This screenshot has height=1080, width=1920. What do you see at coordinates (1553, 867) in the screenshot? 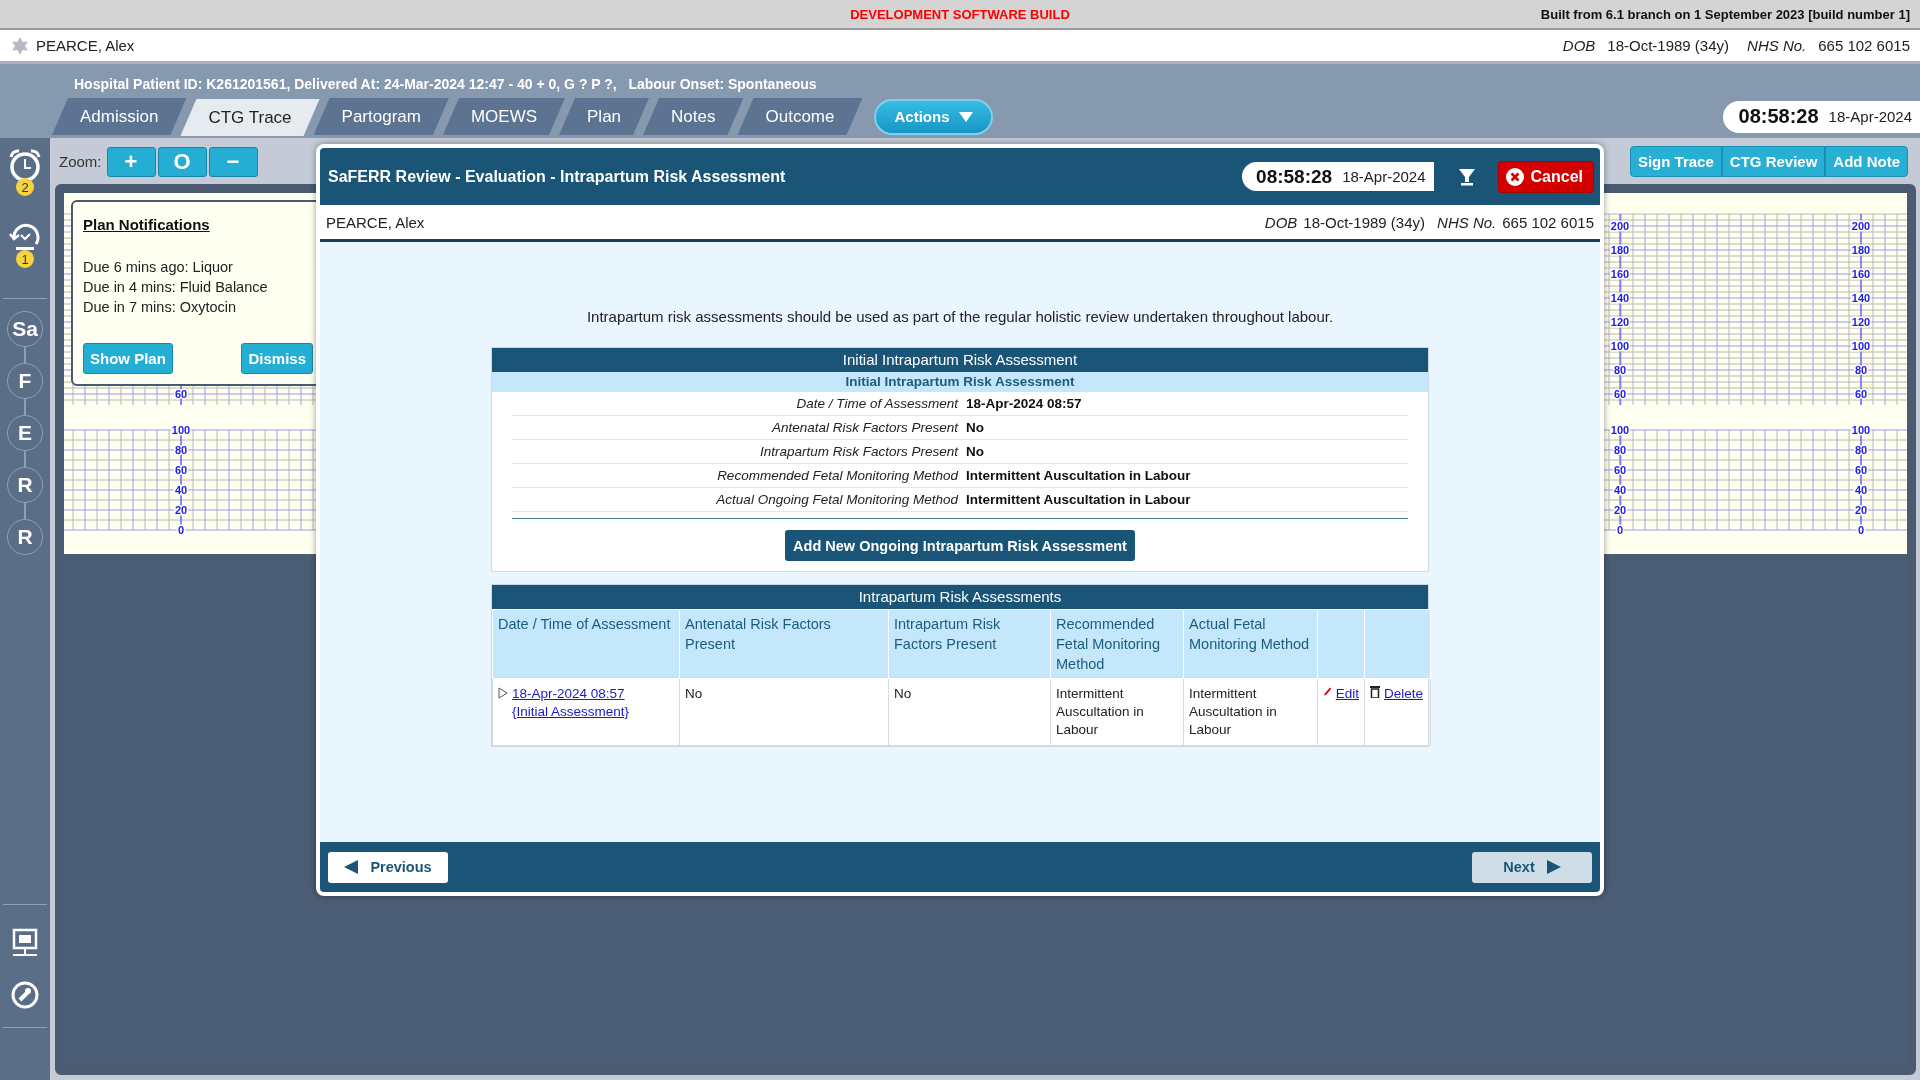
I see `triangle-right-icon` at bounding box center [1553, 867].